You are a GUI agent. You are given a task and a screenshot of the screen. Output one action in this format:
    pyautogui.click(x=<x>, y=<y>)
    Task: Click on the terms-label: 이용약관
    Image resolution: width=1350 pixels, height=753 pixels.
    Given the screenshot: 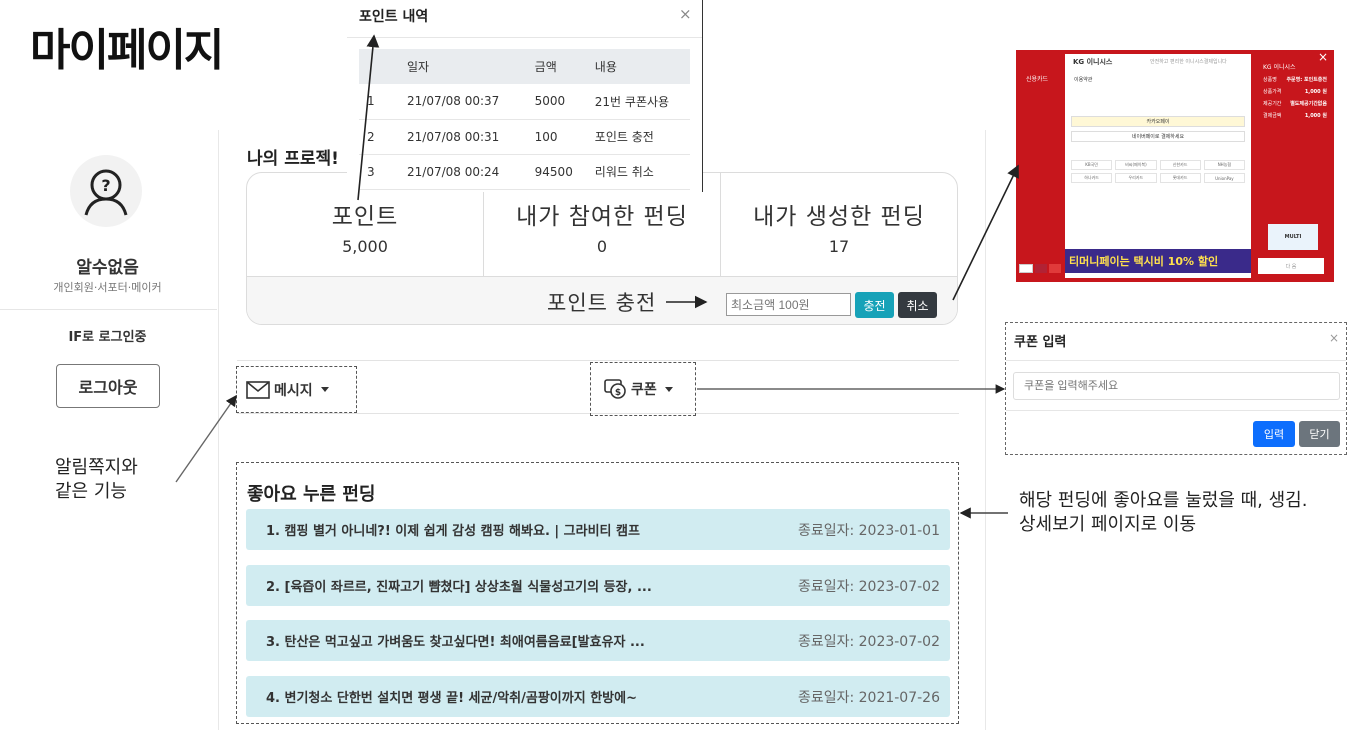 What is the action you would take?
    pyautogui.click(x=1083, y=80)
    